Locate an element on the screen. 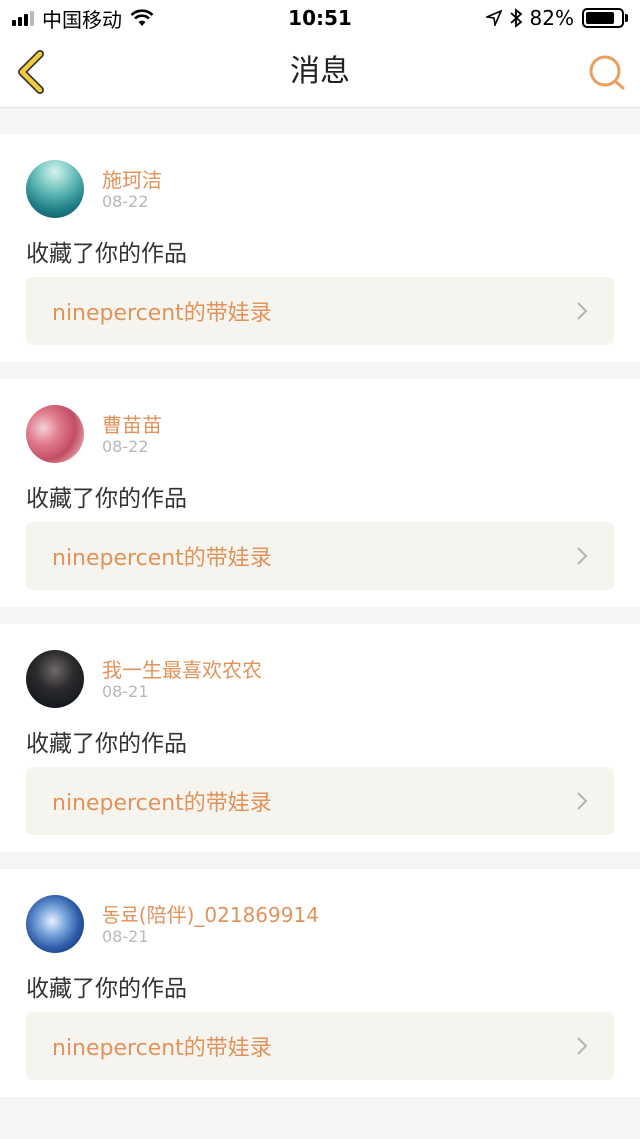 The width and height of the screenshot is (640, 1139). user-name: 施珂洁 is located at coordinates (132, 178).